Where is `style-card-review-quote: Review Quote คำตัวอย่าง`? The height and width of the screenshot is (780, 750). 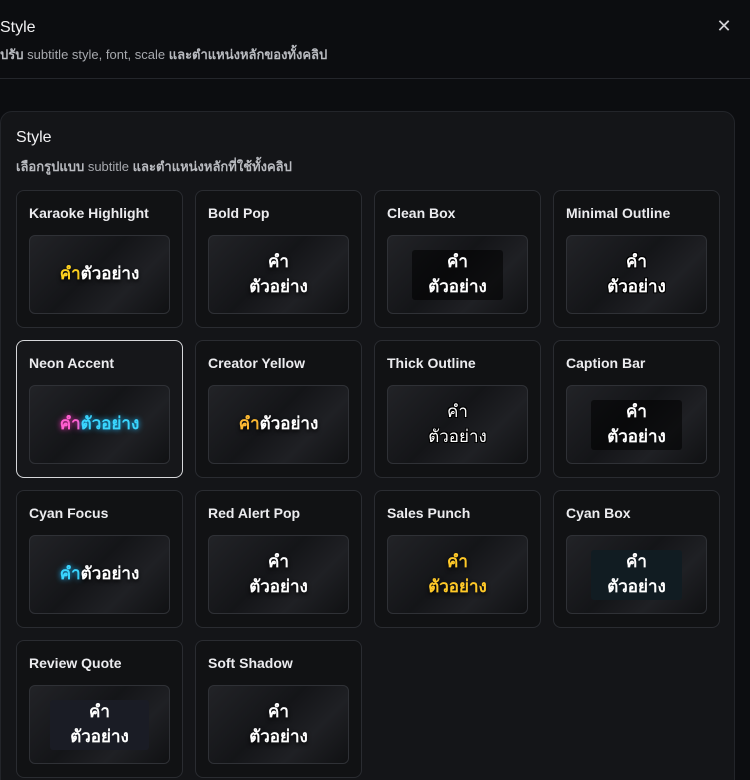 style-card-review-quote: Review Quote คำตัวอย่าง is located at coordinates (99, 709).